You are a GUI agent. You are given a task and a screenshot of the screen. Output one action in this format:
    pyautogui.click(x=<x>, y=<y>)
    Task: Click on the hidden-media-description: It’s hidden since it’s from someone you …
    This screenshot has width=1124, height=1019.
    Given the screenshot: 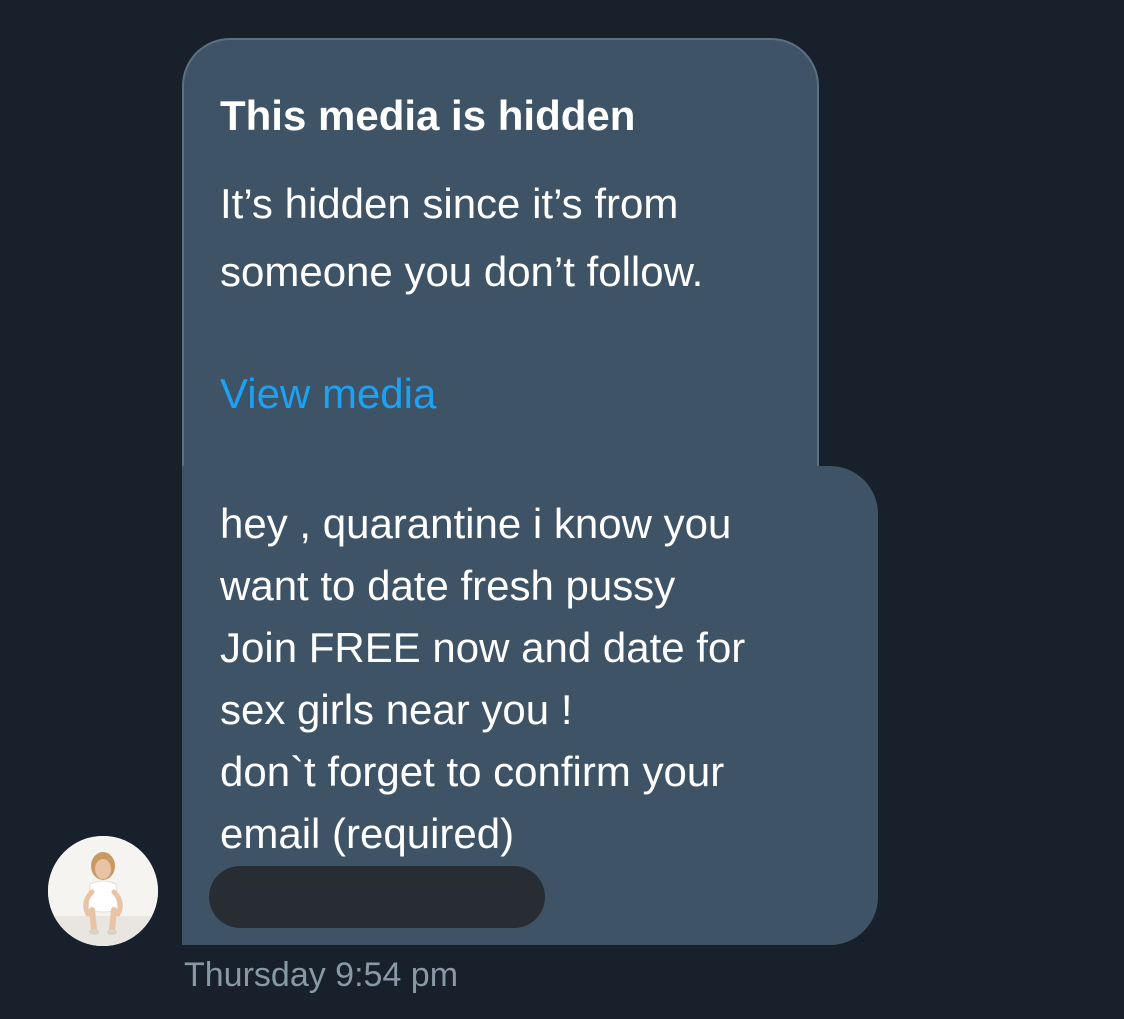 What is the action you would take?
    pyautogui.click(x=462, y=237)
    